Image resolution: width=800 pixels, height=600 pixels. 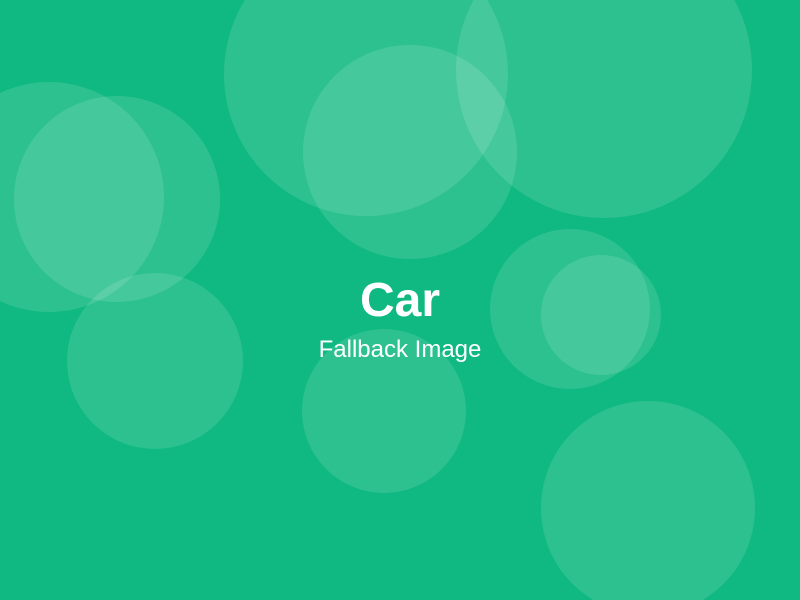 I want to click on placeholder-subtitle: Fallback Image, so click(x=400, y=349).